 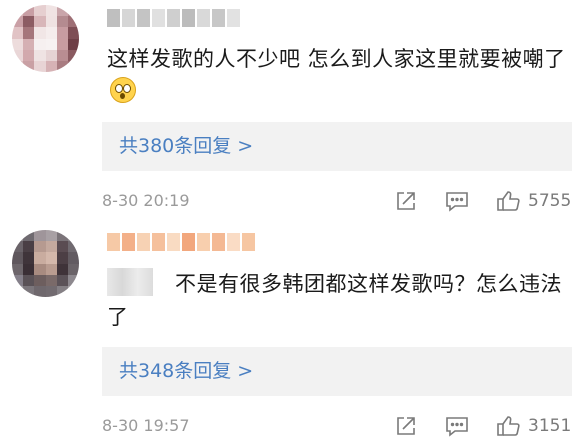 What do you see at coordinates (146, 200) in the screenshot?
I see `timestamp: 8-30 20:19` at bounding box center [146, 200].